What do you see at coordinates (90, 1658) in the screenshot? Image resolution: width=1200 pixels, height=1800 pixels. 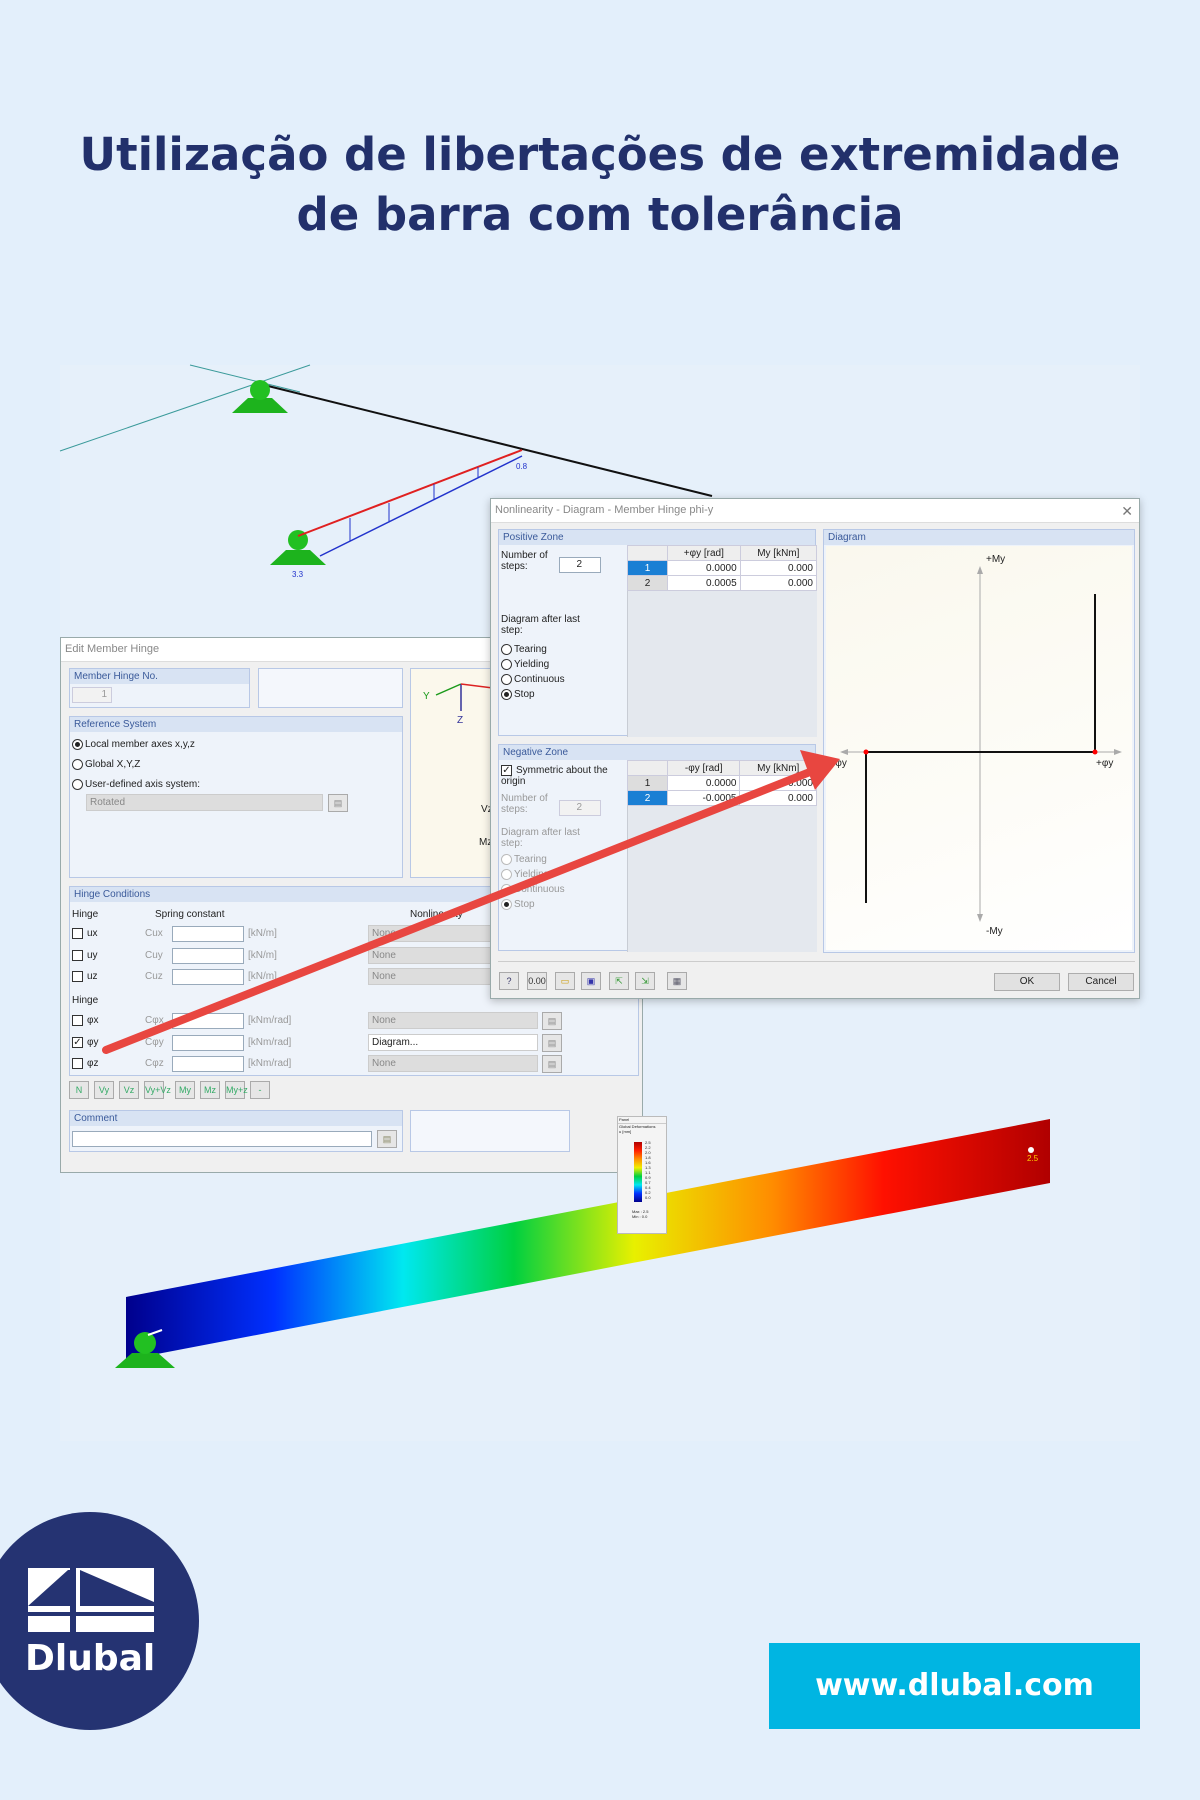 I see `brand-name: Dlubal` at bounding box center [90, 1658].